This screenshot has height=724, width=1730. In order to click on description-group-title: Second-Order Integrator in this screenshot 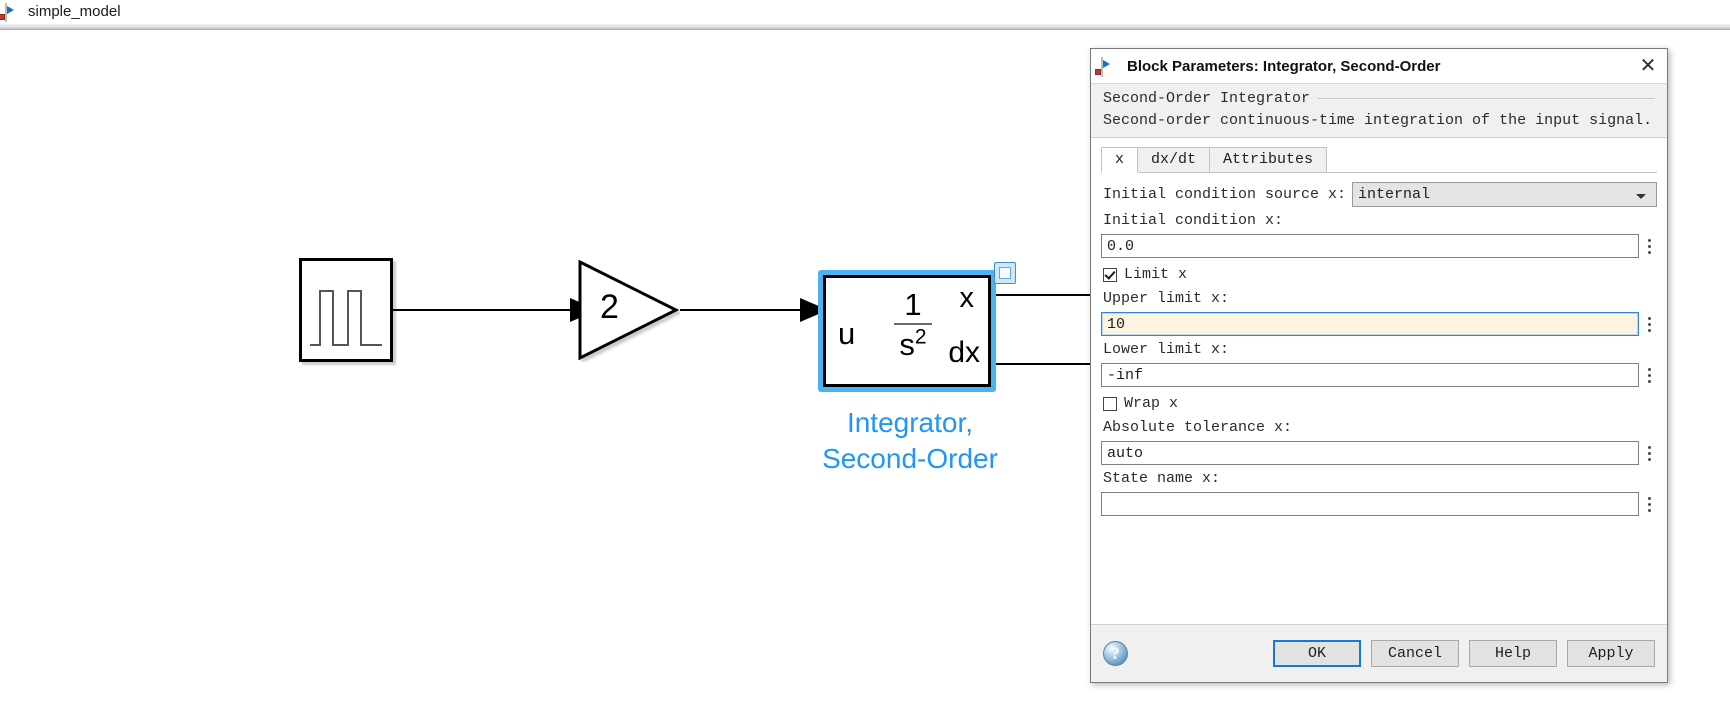, I will do `click(1379, 98)`.